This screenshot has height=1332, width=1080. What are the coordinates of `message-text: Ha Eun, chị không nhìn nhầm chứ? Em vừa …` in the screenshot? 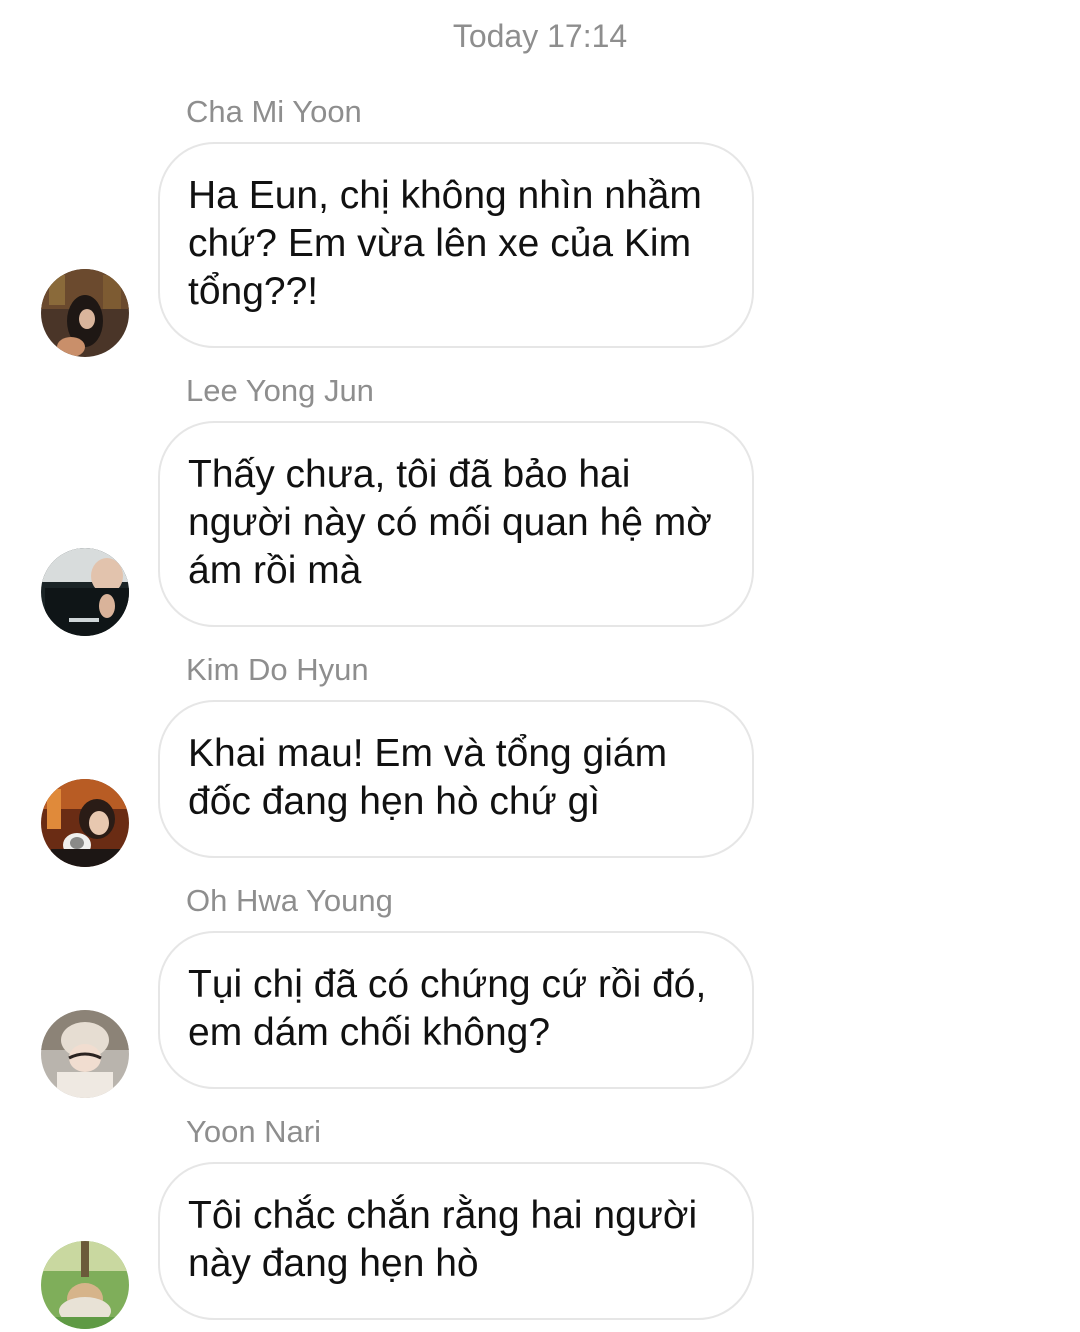 It's located at (445, 243).